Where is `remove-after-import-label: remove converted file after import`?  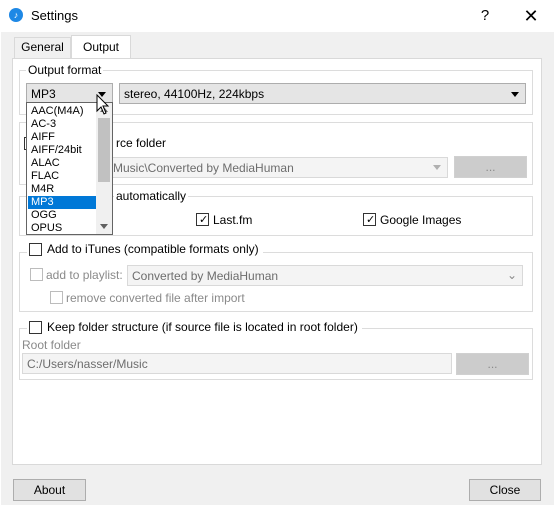 remove-after-import-label: remove converted file after import is located at coordinates (155, 298).